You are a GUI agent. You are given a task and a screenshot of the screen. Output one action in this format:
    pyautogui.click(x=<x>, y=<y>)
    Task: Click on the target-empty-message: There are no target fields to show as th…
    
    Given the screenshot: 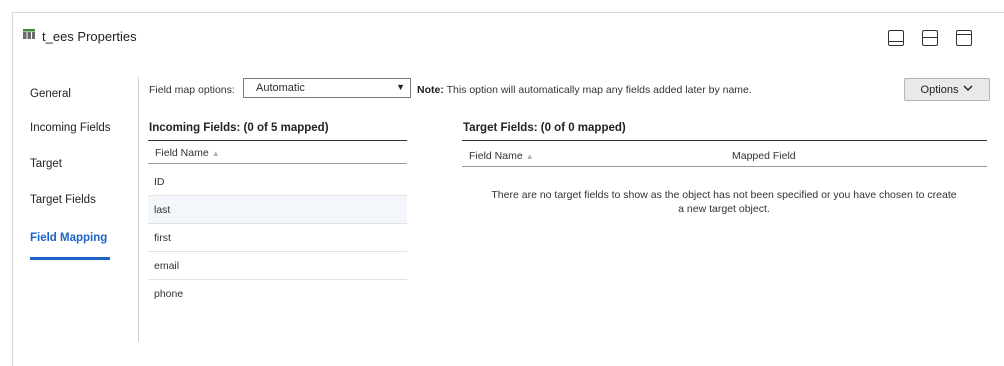 What is the action you would take?
    pyautogui.click(x=724, y=202)
    